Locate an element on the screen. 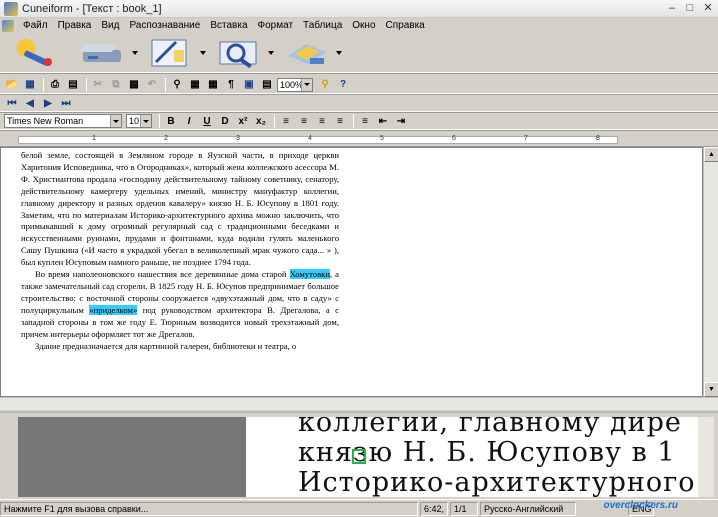 The width and height of the screenshot is (718, 517). cut-icon: ✂ is located at coordinates (98, 85).